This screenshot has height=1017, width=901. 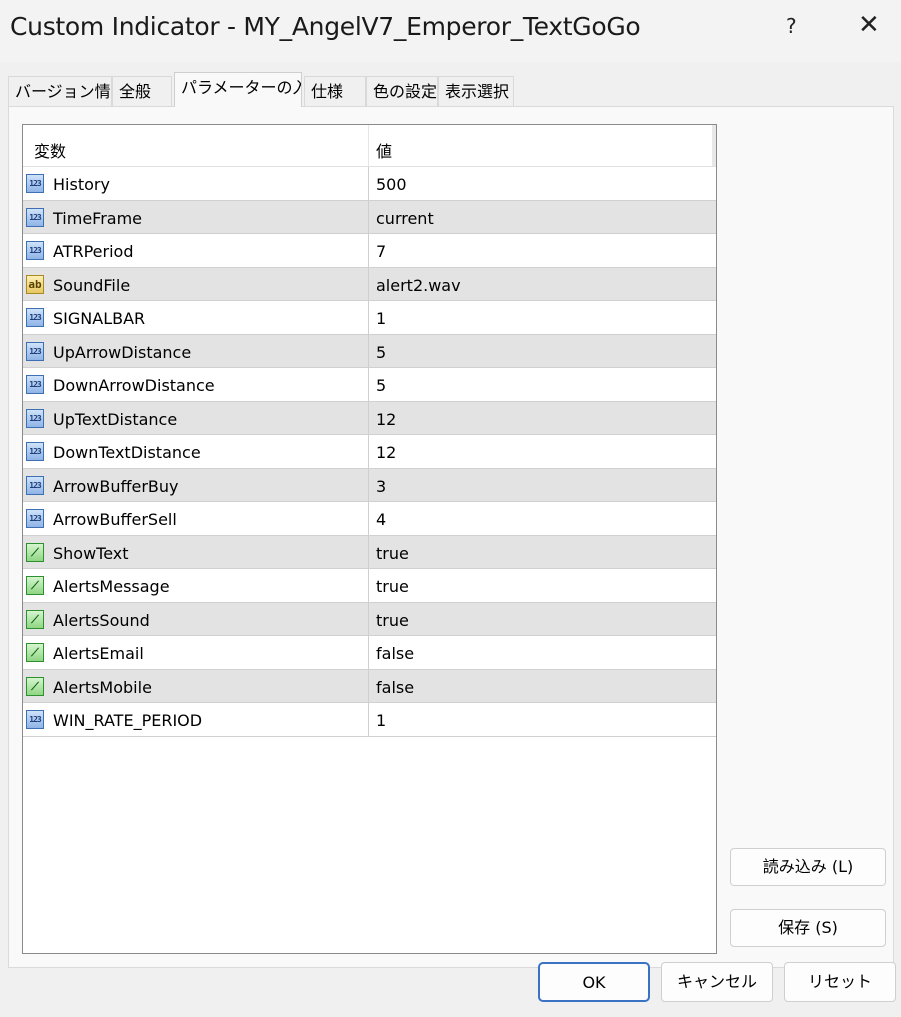 I want to click on parameter-name: History, so click(x=81, y=184).